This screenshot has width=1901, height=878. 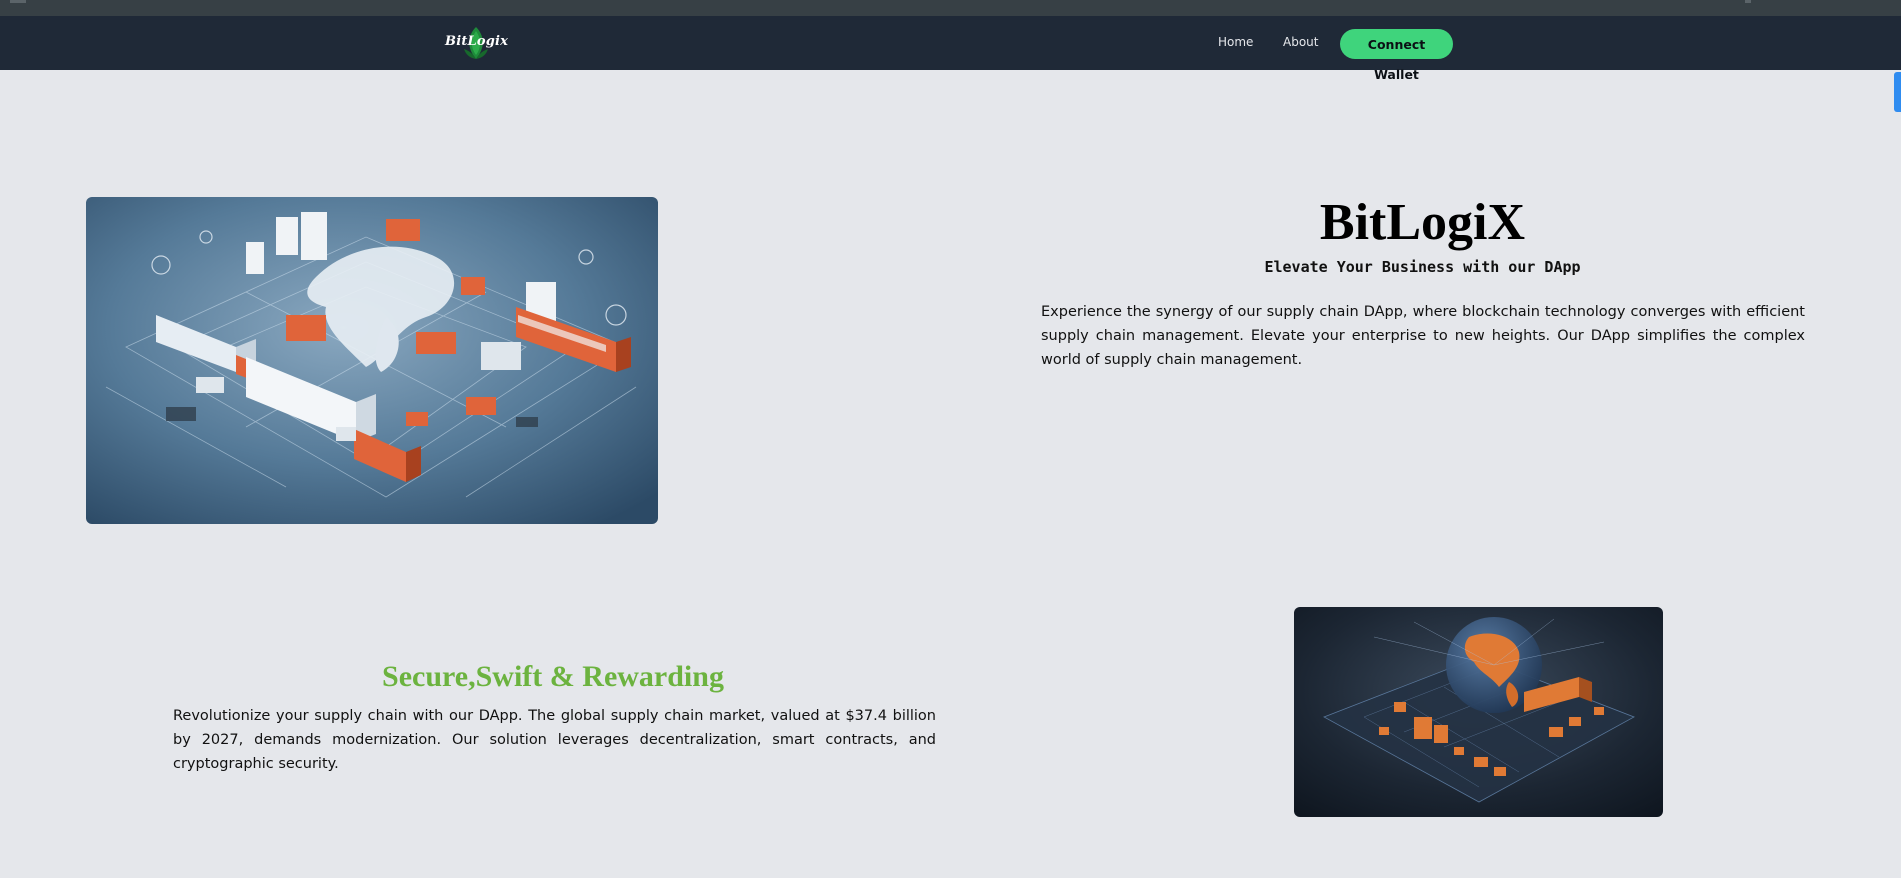 I want to click on connect-wallet-button: Connect Wallet, so click(x=1396, y=55).